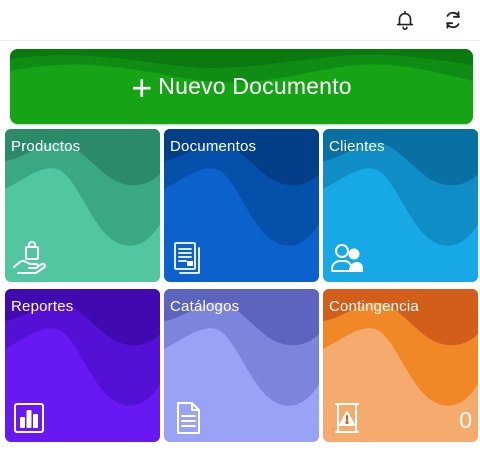 The width and height of the screenshot is (480, 450). What do you see at coordinates (29, 258) in the screenshot?
I see `hand-shopping-bag-icon` at bounding box center [29, 258].